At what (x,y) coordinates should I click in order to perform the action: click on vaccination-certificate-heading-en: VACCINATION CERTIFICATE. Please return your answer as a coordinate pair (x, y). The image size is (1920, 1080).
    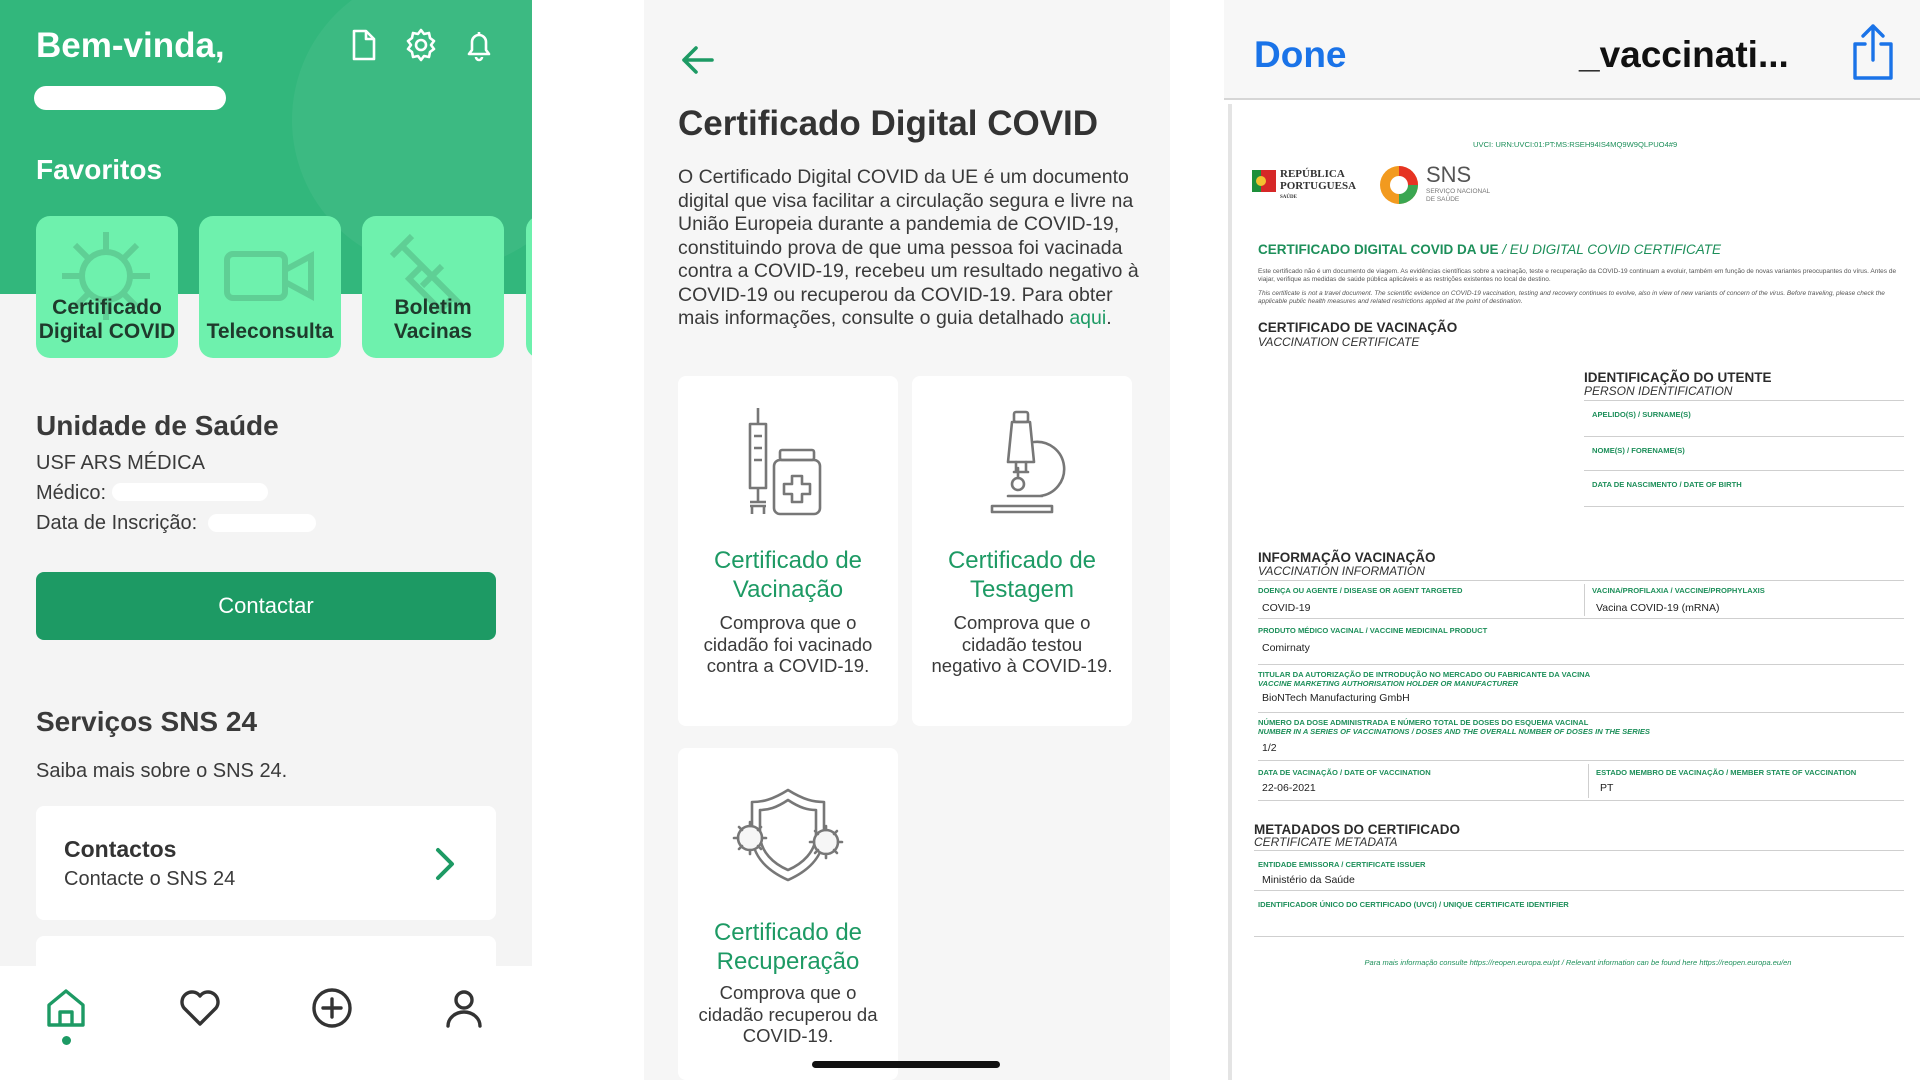
    Looking at the image, I should click on (1339, 342).